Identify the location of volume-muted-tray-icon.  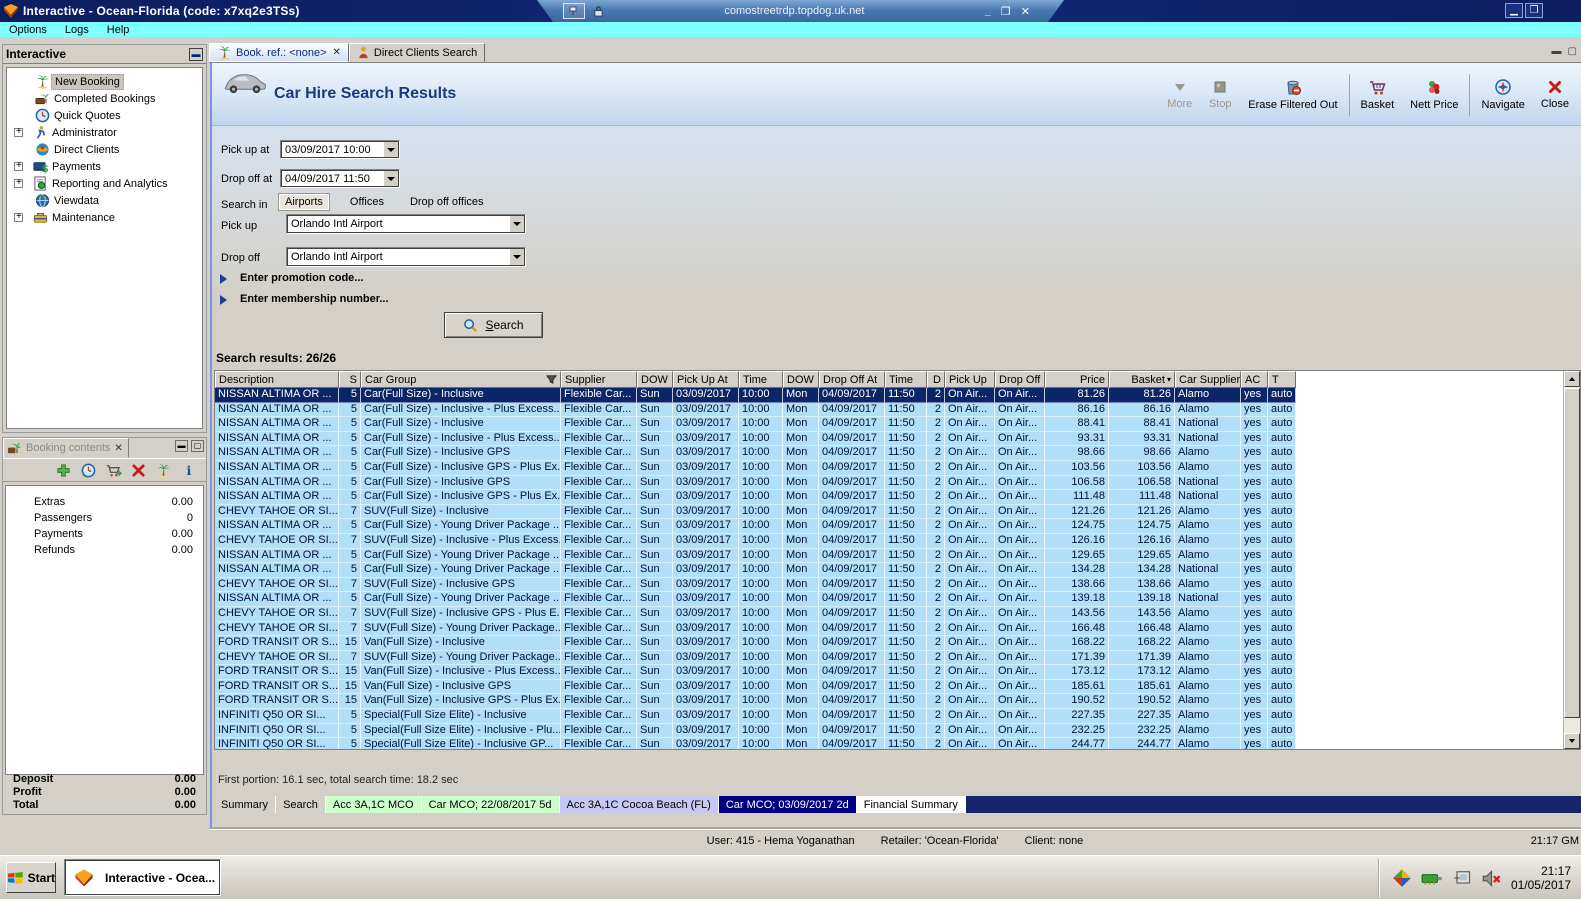
(1491, 878).